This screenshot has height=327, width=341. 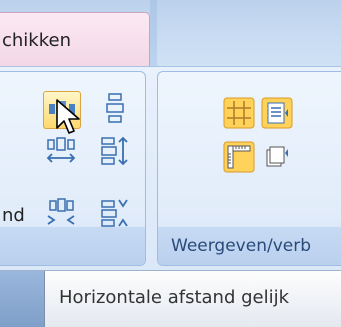 I want to click on distribute-vertical-button, so click(x=116, y=109).